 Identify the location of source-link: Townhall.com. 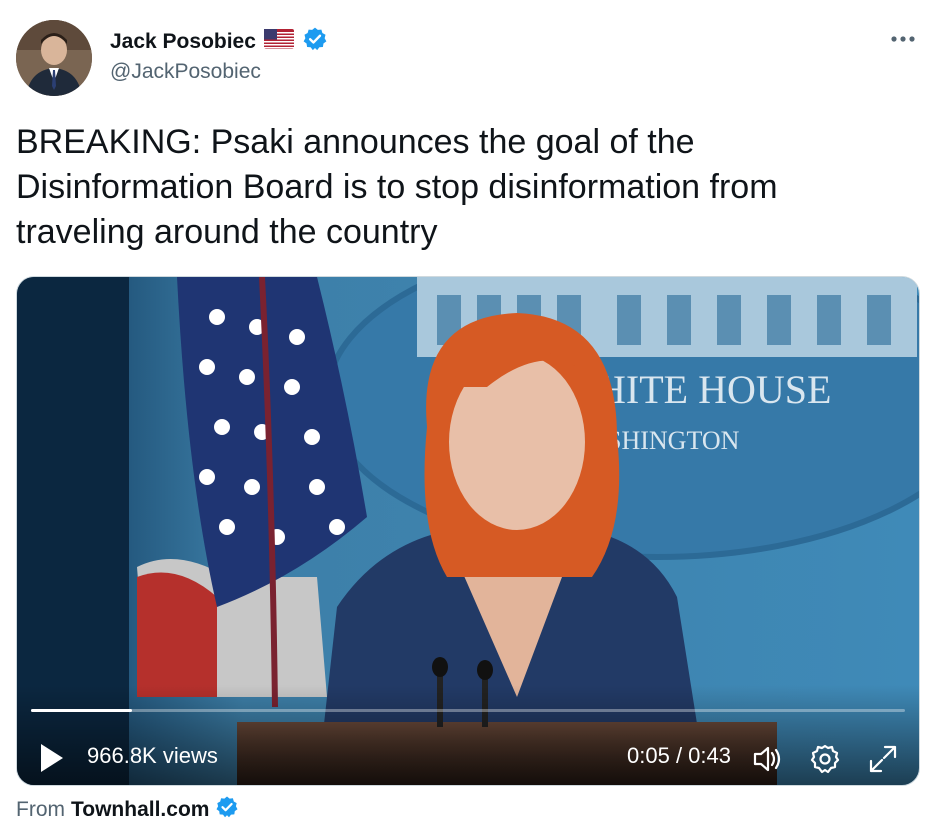
(140, 810).